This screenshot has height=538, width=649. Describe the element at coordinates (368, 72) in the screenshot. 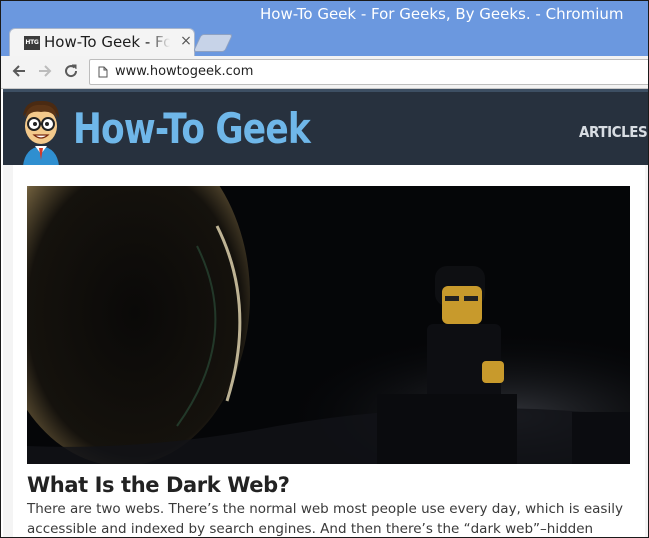

I see `address-bar: www.howtogeek.com` at that location.